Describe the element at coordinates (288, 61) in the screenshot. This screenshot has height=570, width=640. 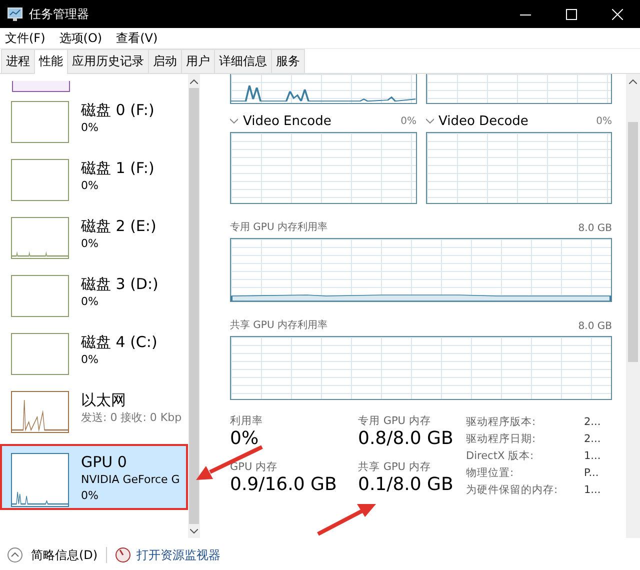
I see `tab: 服务` at that location.